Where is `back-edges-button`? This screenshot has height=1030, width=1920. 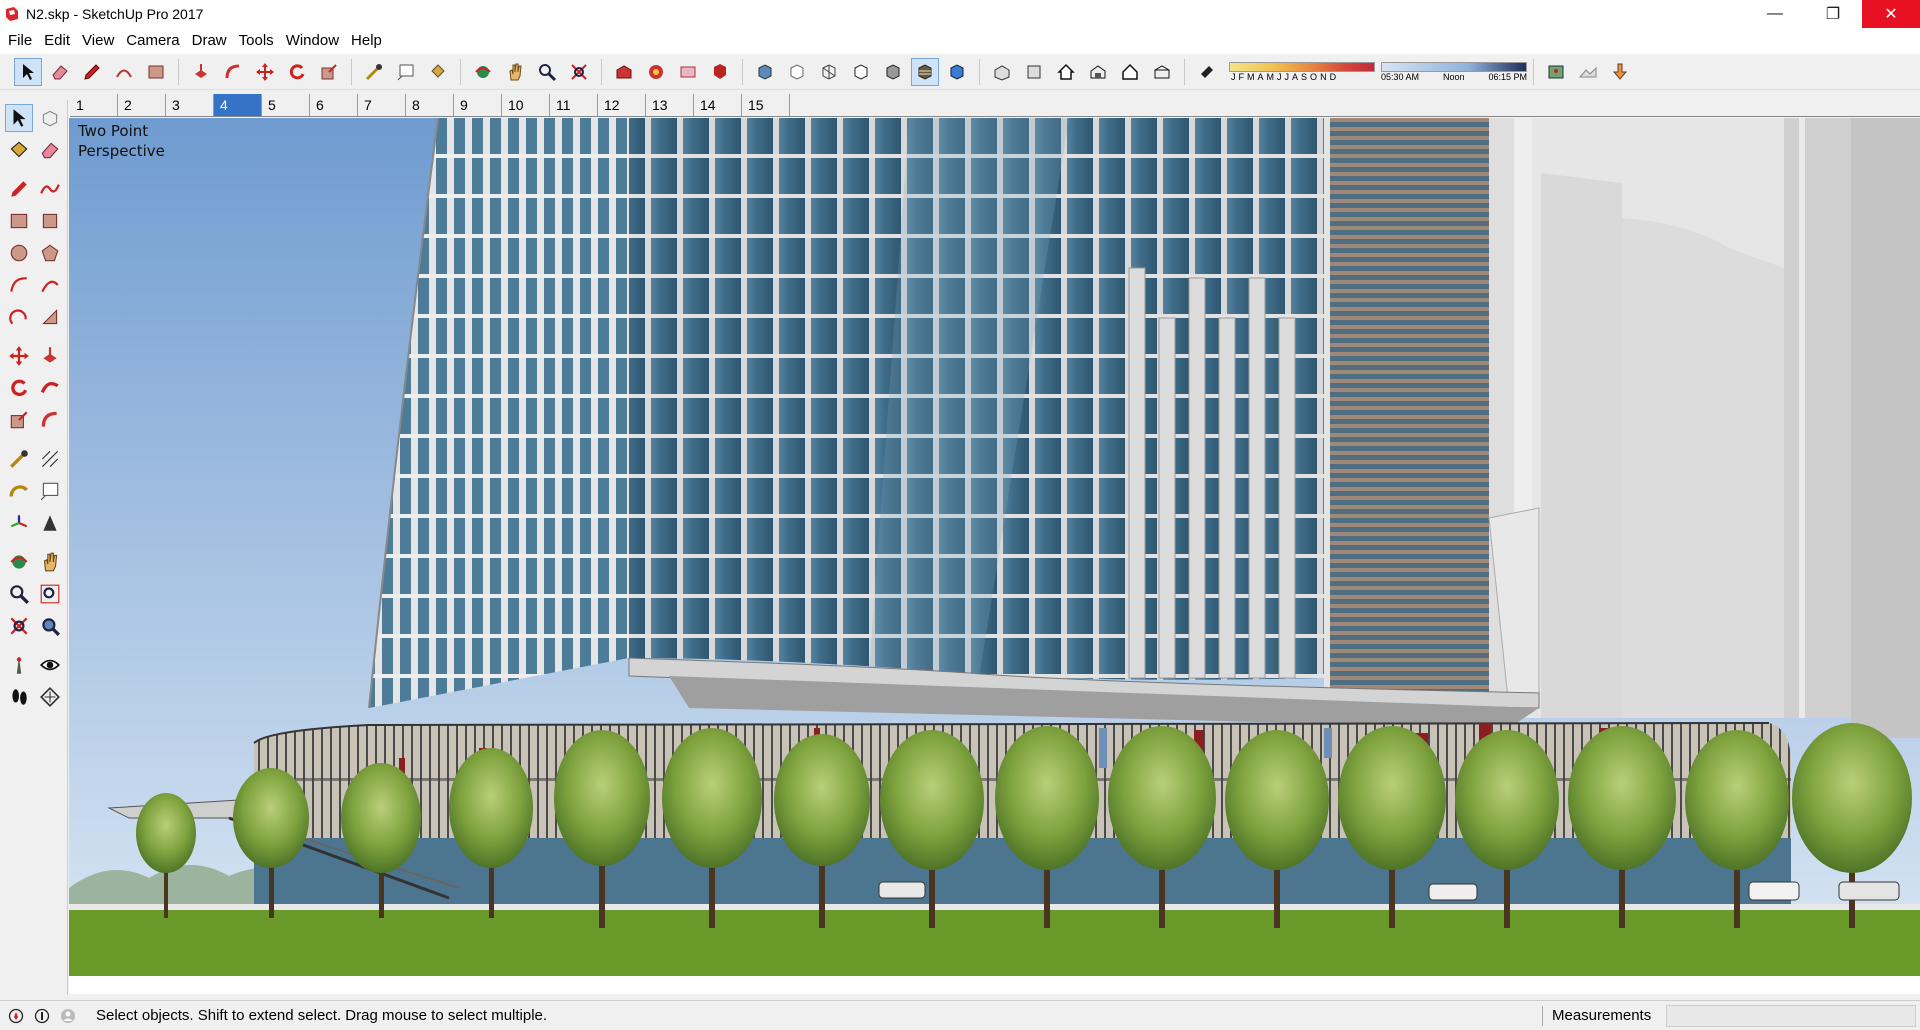 back-edges-button is located at coordinates (797, 72).